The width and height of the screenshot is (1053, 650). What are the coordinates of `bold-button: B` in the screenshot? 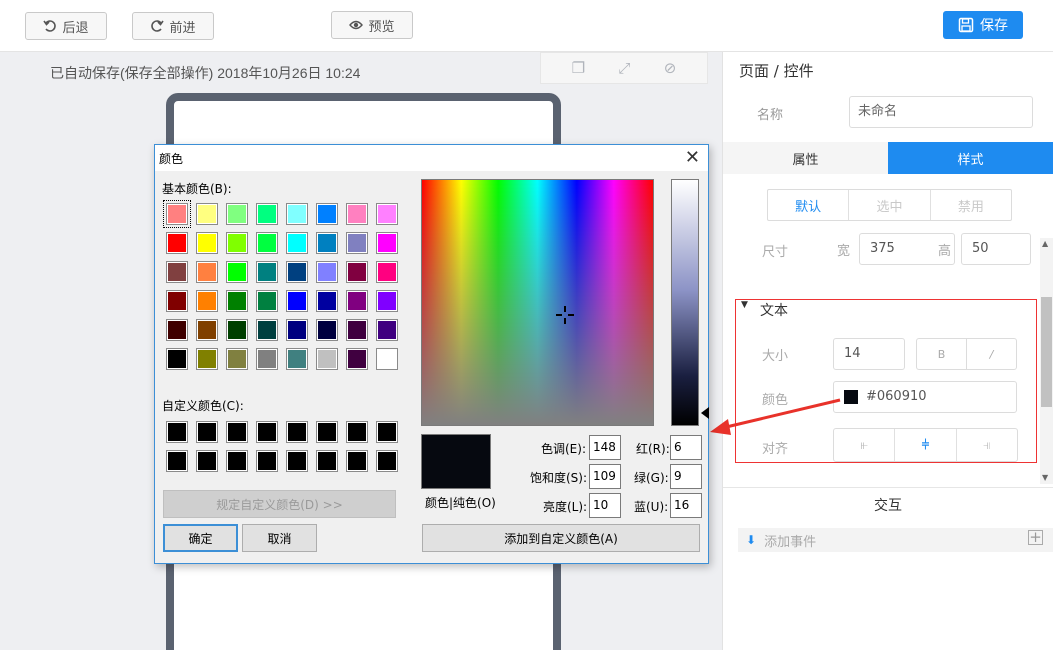 It's located at (942, 354).